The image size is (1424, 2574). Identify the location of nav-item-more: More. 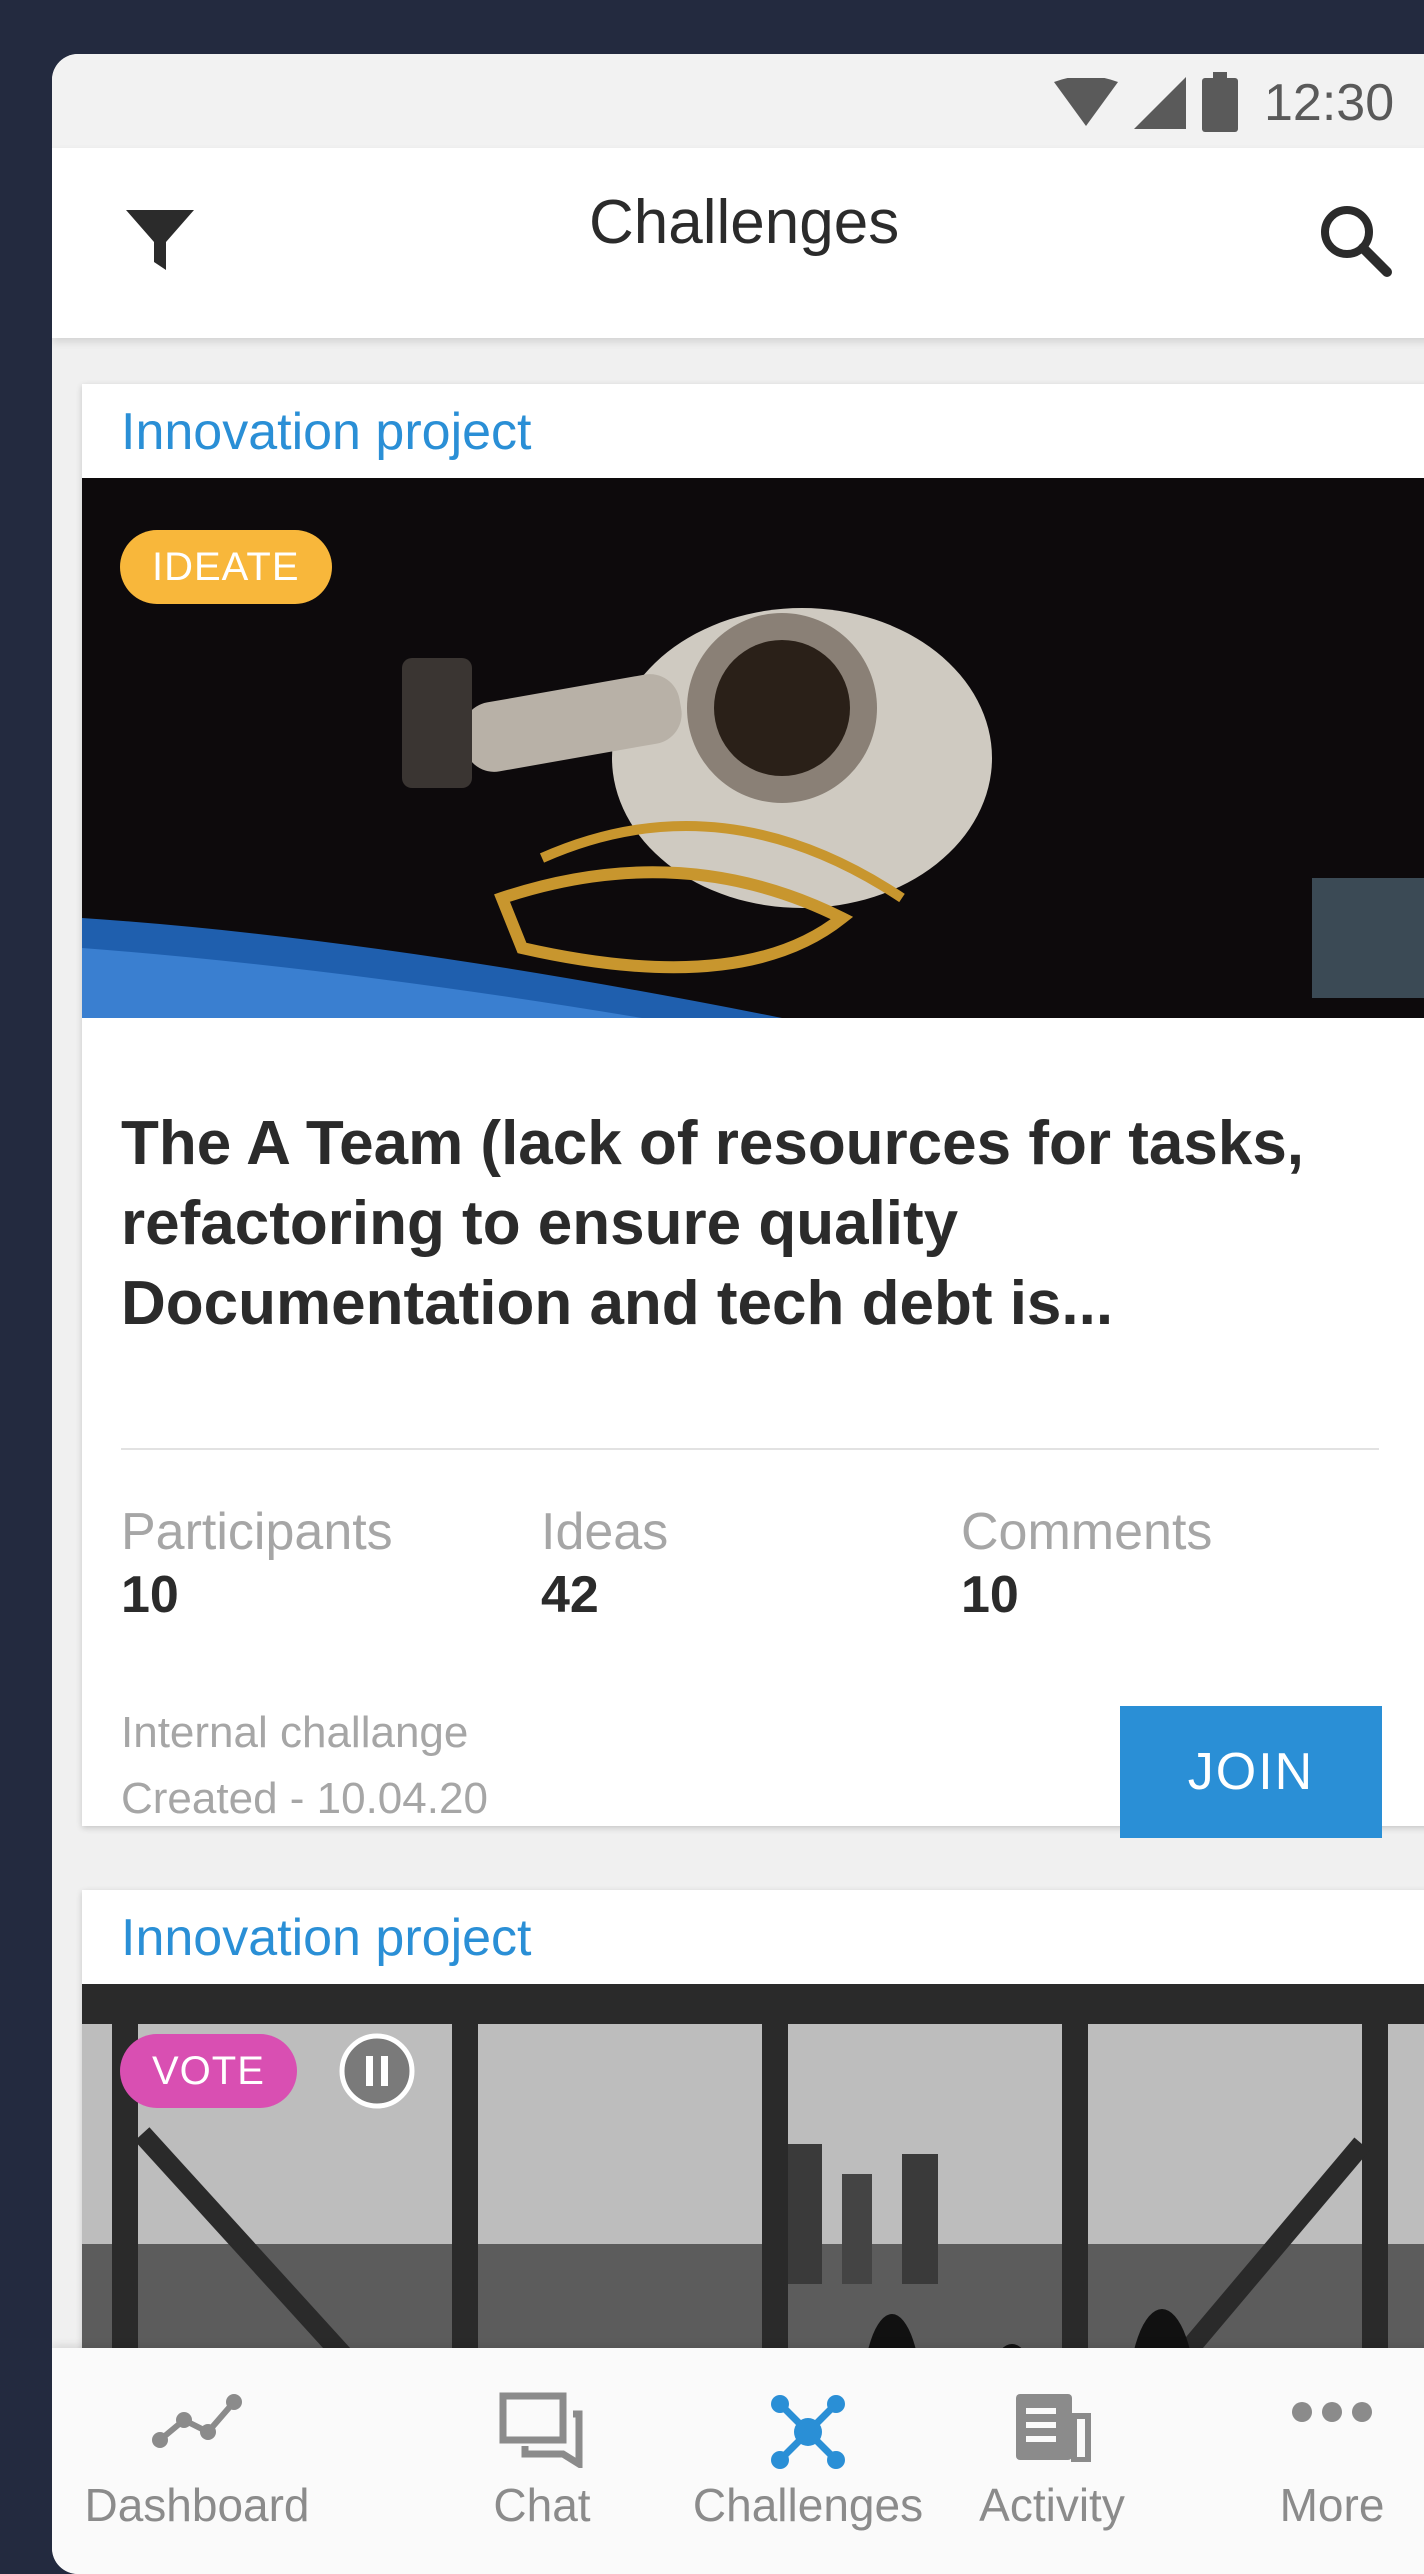
(1313, 2461).